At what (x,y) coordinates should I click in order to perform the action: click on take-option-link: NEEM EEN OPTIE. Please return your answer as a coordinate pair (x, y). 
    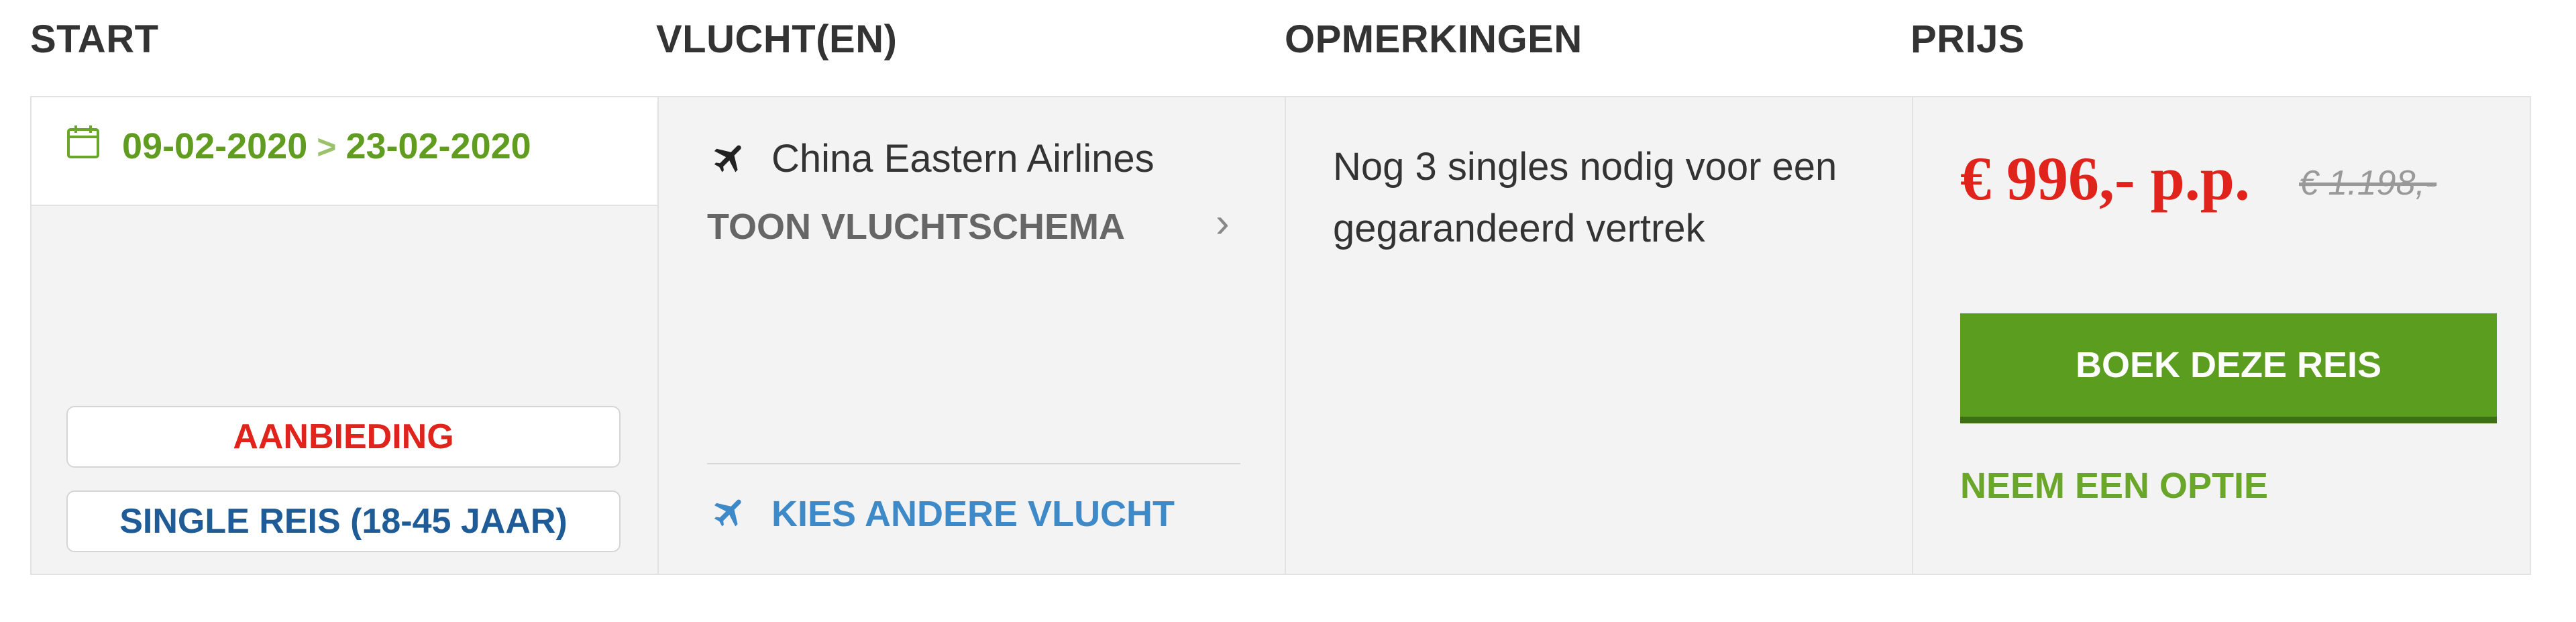
    Looking at the image, I should click on (2114, 486).